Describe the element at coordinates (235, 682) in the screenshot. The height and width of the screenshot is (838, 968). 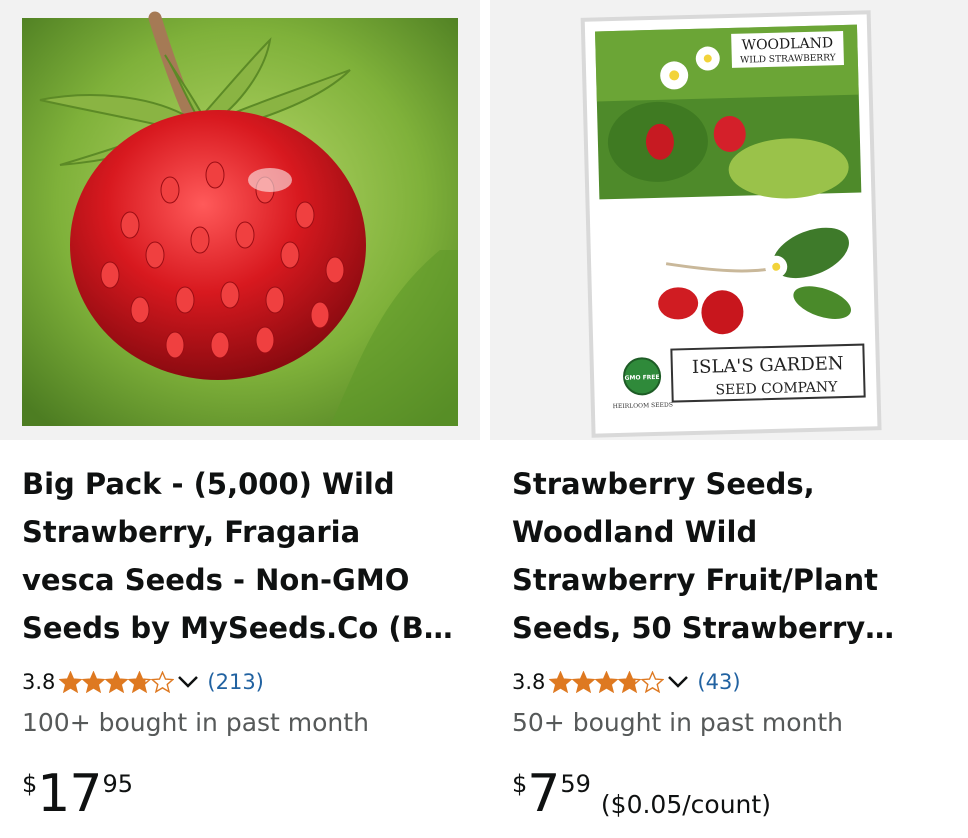
I see `review-count-link: (213)` at that location.